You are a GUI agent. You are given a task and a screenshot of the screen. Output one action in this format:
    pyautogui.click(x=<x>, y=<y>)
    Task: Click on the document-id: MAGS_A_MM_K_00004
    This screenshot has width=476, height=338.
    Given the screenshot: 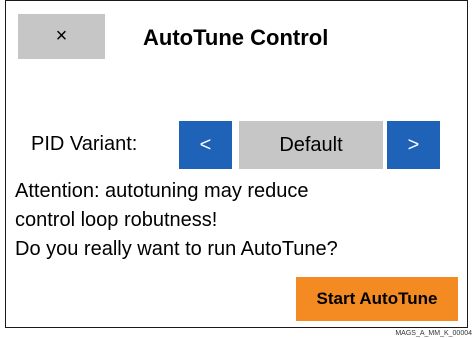 What is the action you would take?
    pyautogui.click(x=433, y=333)
    